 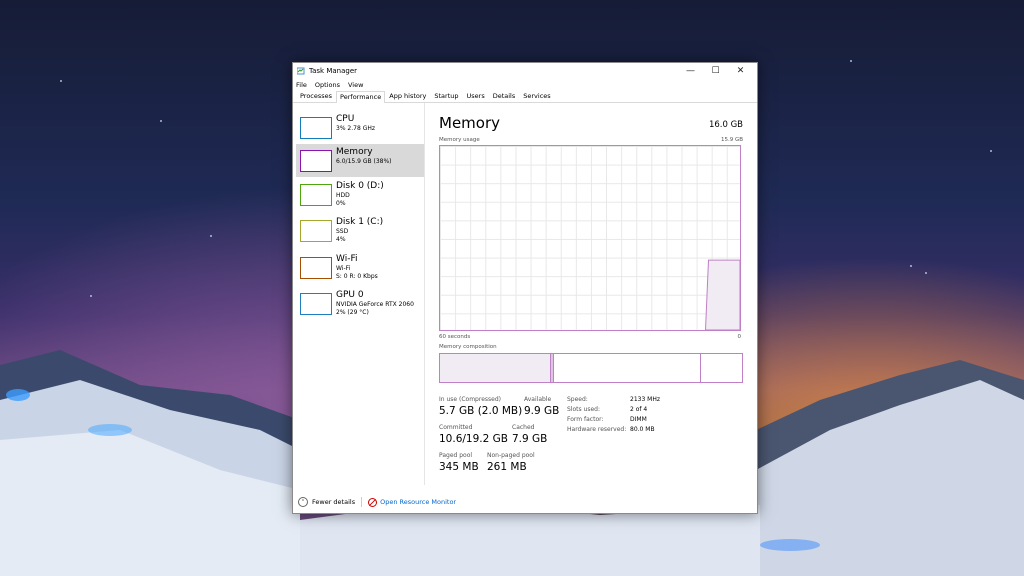 I want to click on sidebar-item-detail: S: 0 R: 0 Kbps, so click(x=357, y=276).